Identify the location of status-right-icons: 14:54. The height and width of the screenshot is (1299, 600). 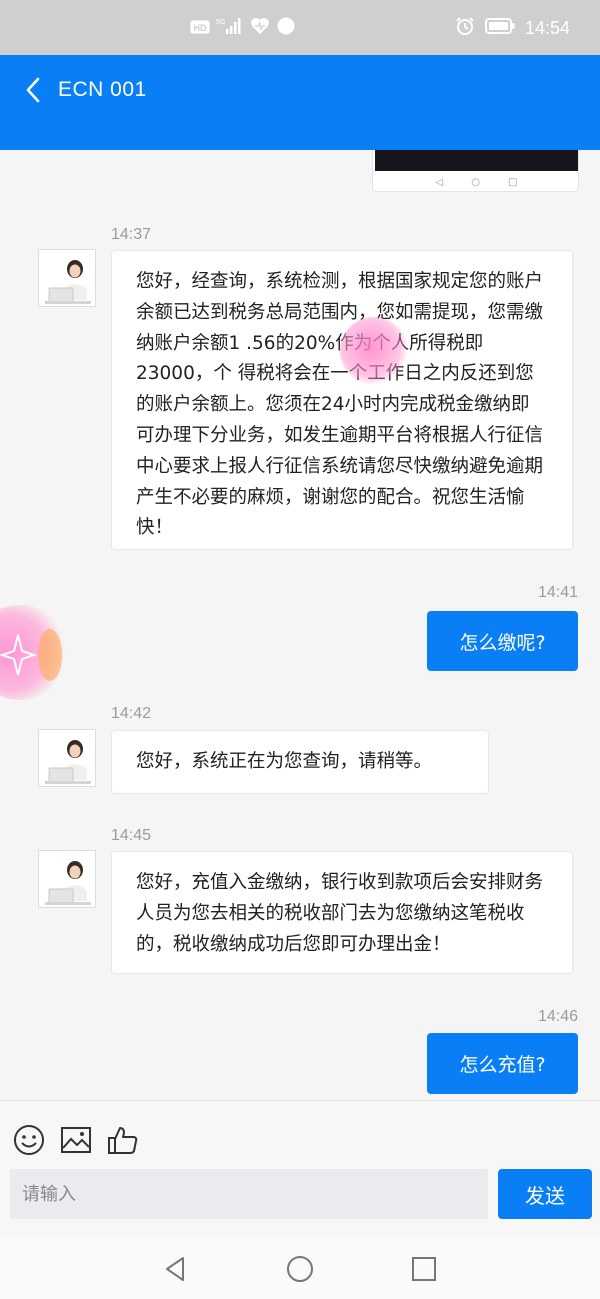
(512, 28).